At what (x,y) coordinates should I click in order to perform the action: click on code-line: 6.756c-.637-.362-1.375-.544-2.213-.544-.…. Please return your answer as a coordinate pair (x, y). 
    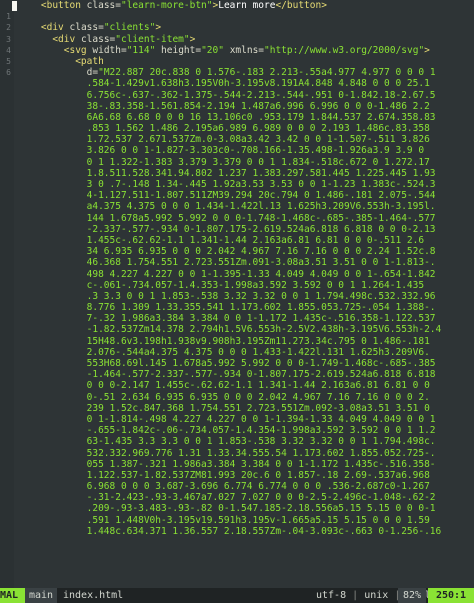
    Looking at the image, I should click on (237, 95).